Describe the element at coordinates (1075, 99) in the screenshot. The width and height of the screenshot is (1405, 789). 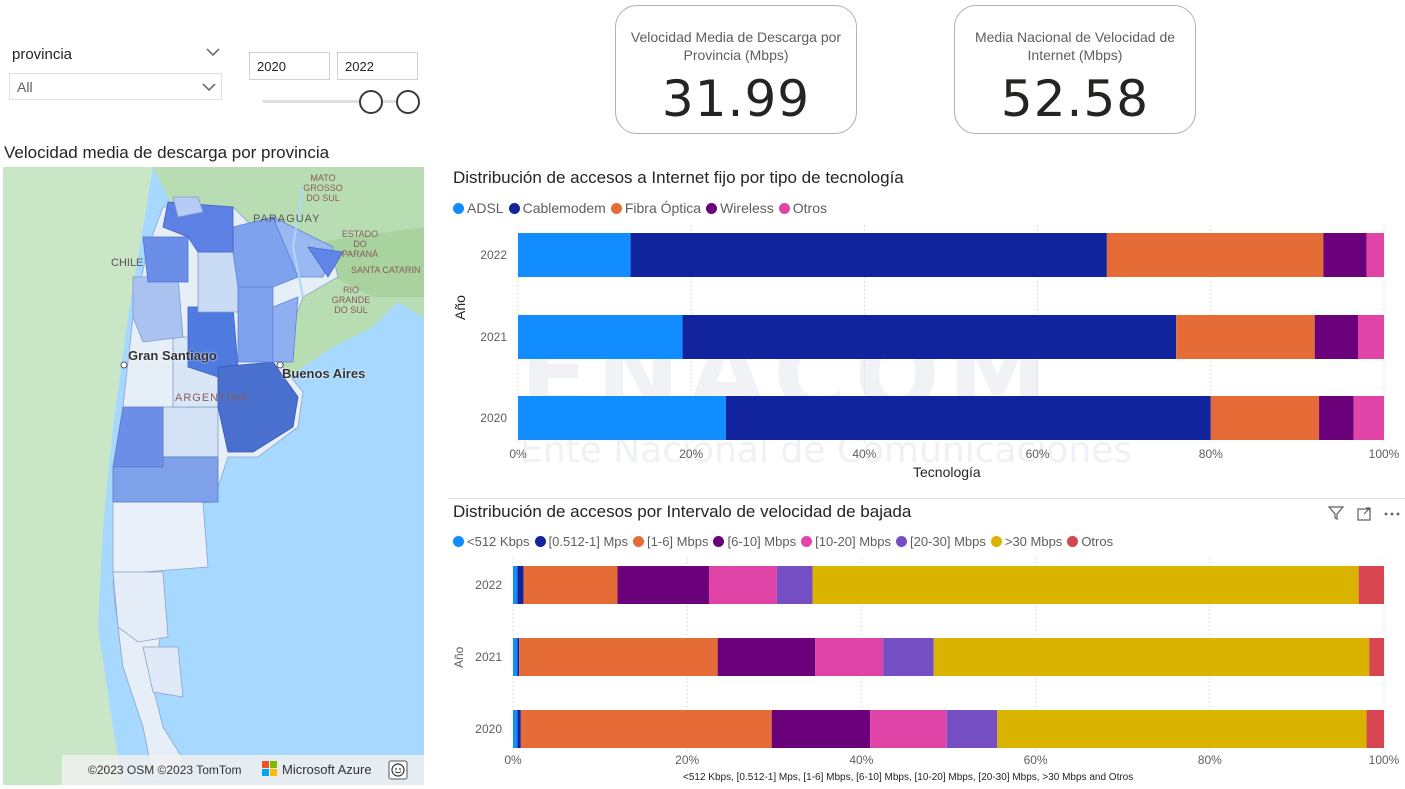
I see `kpi-card-value: 52.58` at that location.